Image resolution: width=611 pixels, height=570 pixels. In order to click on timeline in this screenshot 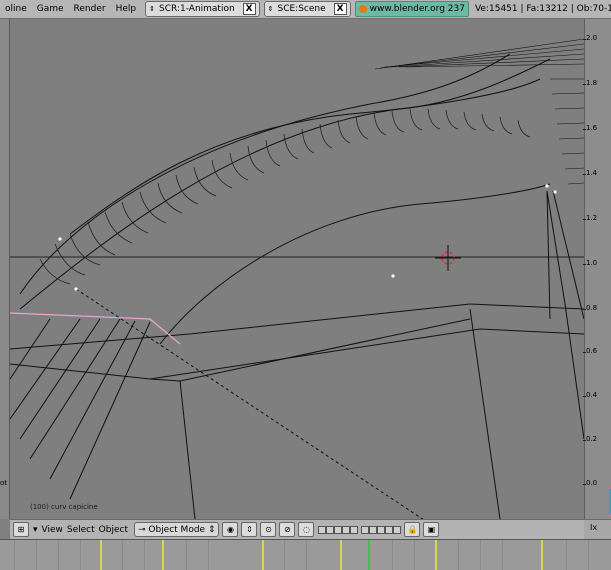, I will do `click(305, 554)`.